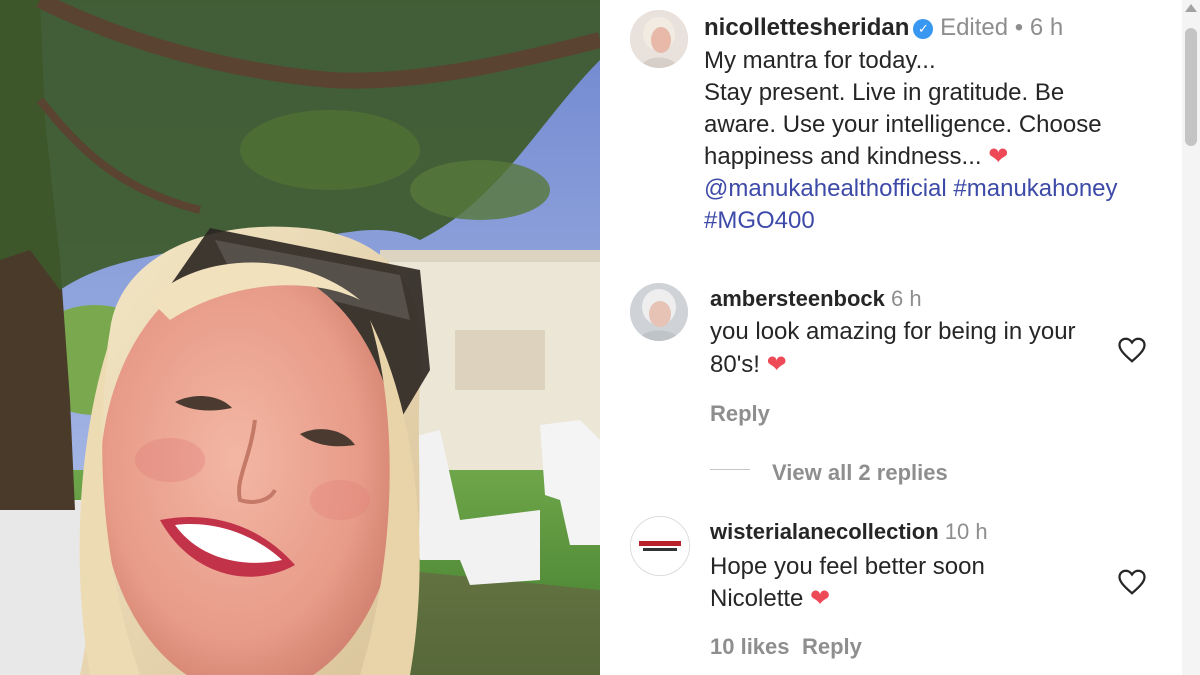 This screenshot has width=1200, height=675. What do you see at coordinates (740, 414) in the screenshot?
I see `comment-1-reply-button: Reply` at bounding box center [740, 414].